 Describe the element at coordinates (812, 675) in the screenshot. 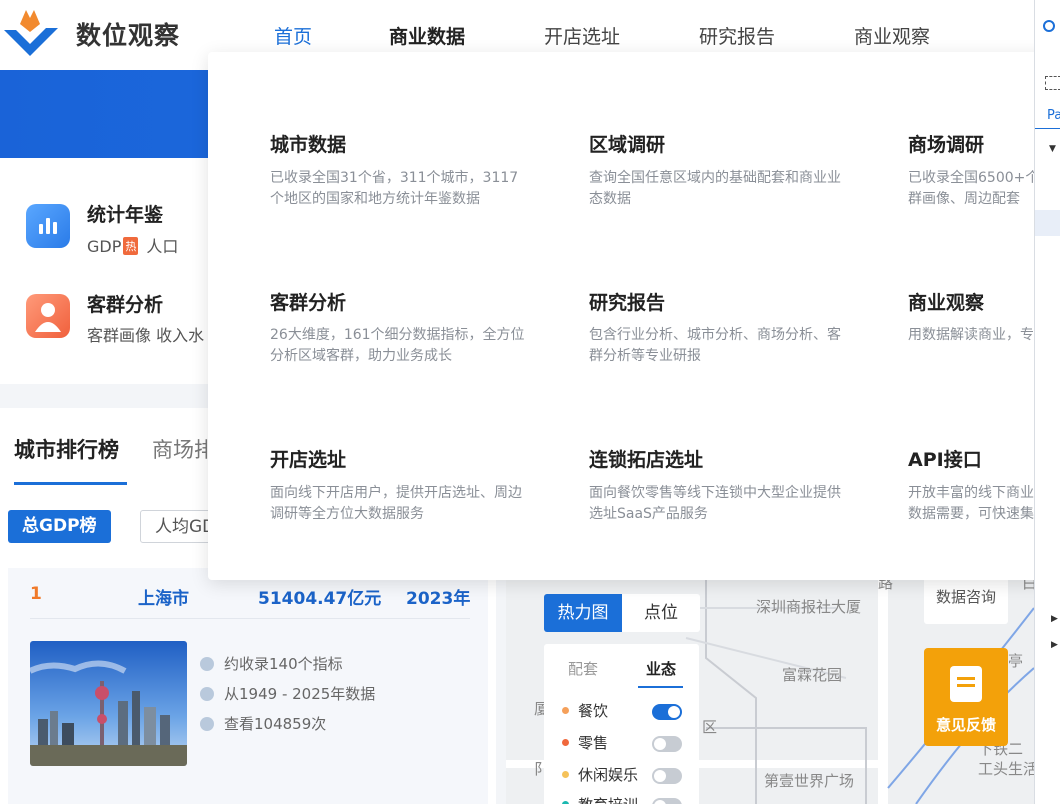

I see `map-label: 富霖花园` at that location.